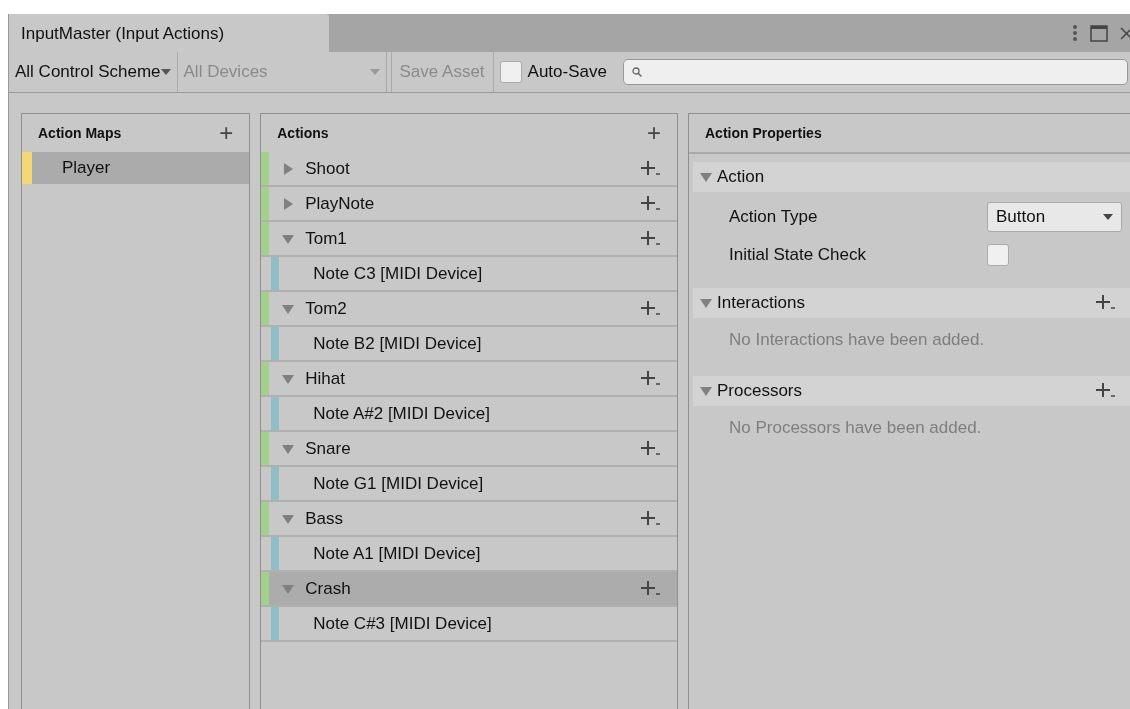  Describe the element at coordinates (998, 255) in the screenshot. I see `checkbox` at that location.